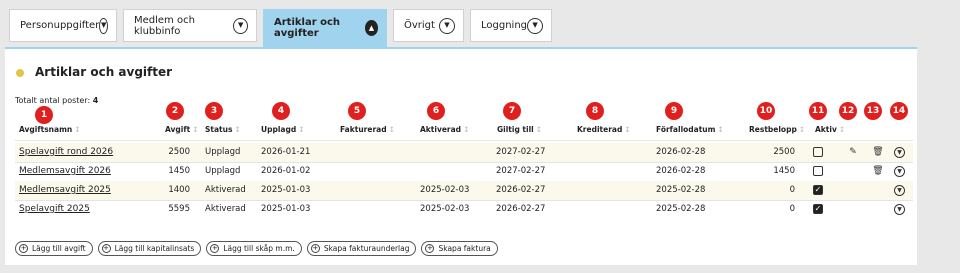 The height and width of the screenshot is (273, 960). Describe the element at coordinates (223, 129) in the screenshot. I see `column-header-status: Status ↕` at that location.